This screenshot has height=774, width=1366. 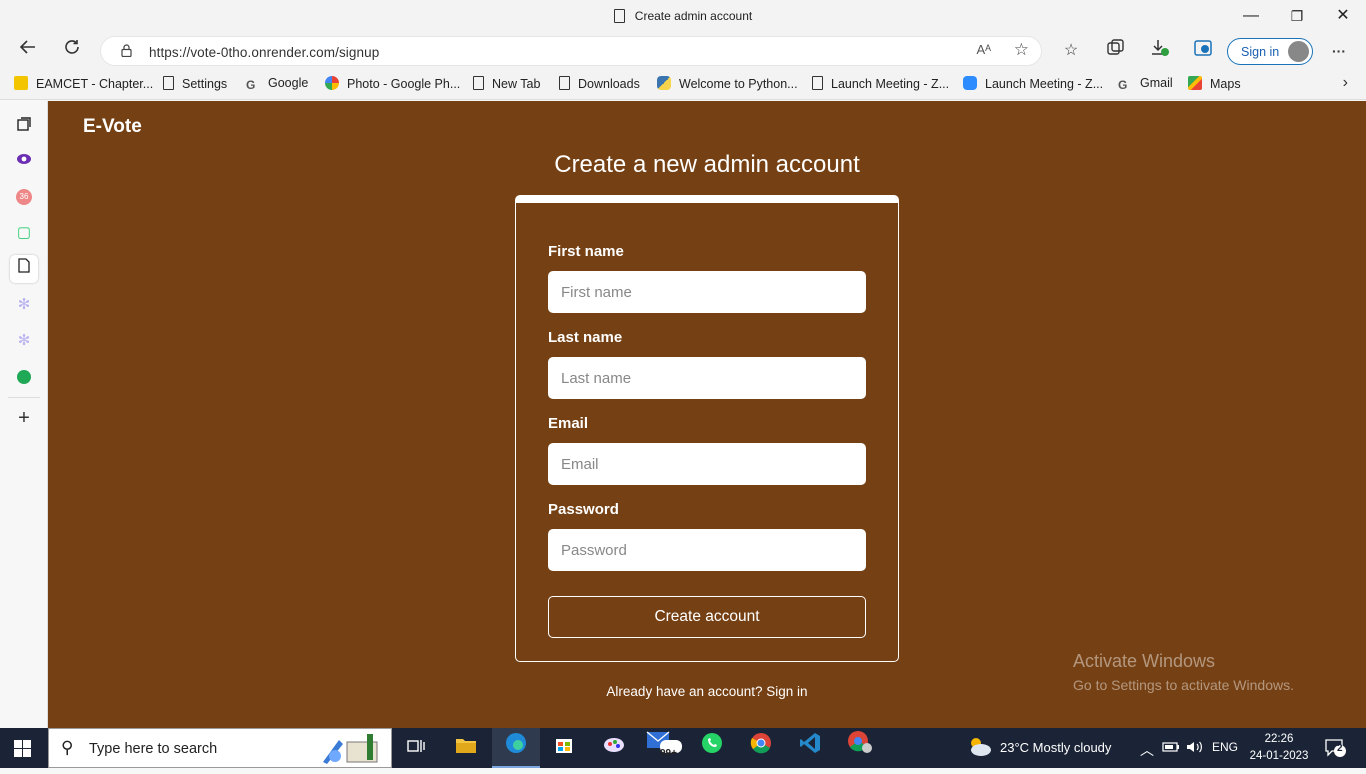 I want to click on bookmark-item: Settings, so click(x=195, y=83).